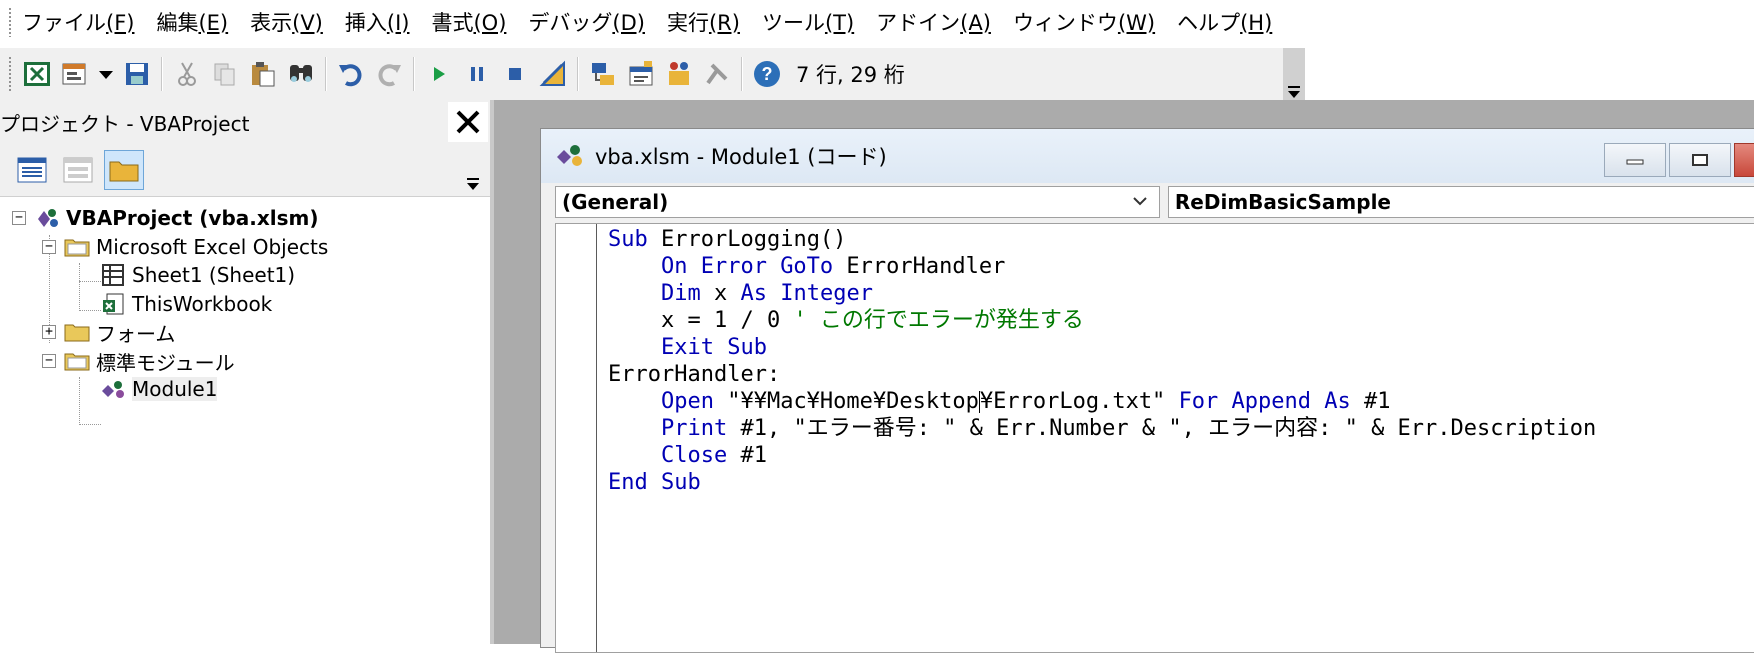 The image size is (1754, 653). I want to click on code-keyword: Close, so click(694, 455).